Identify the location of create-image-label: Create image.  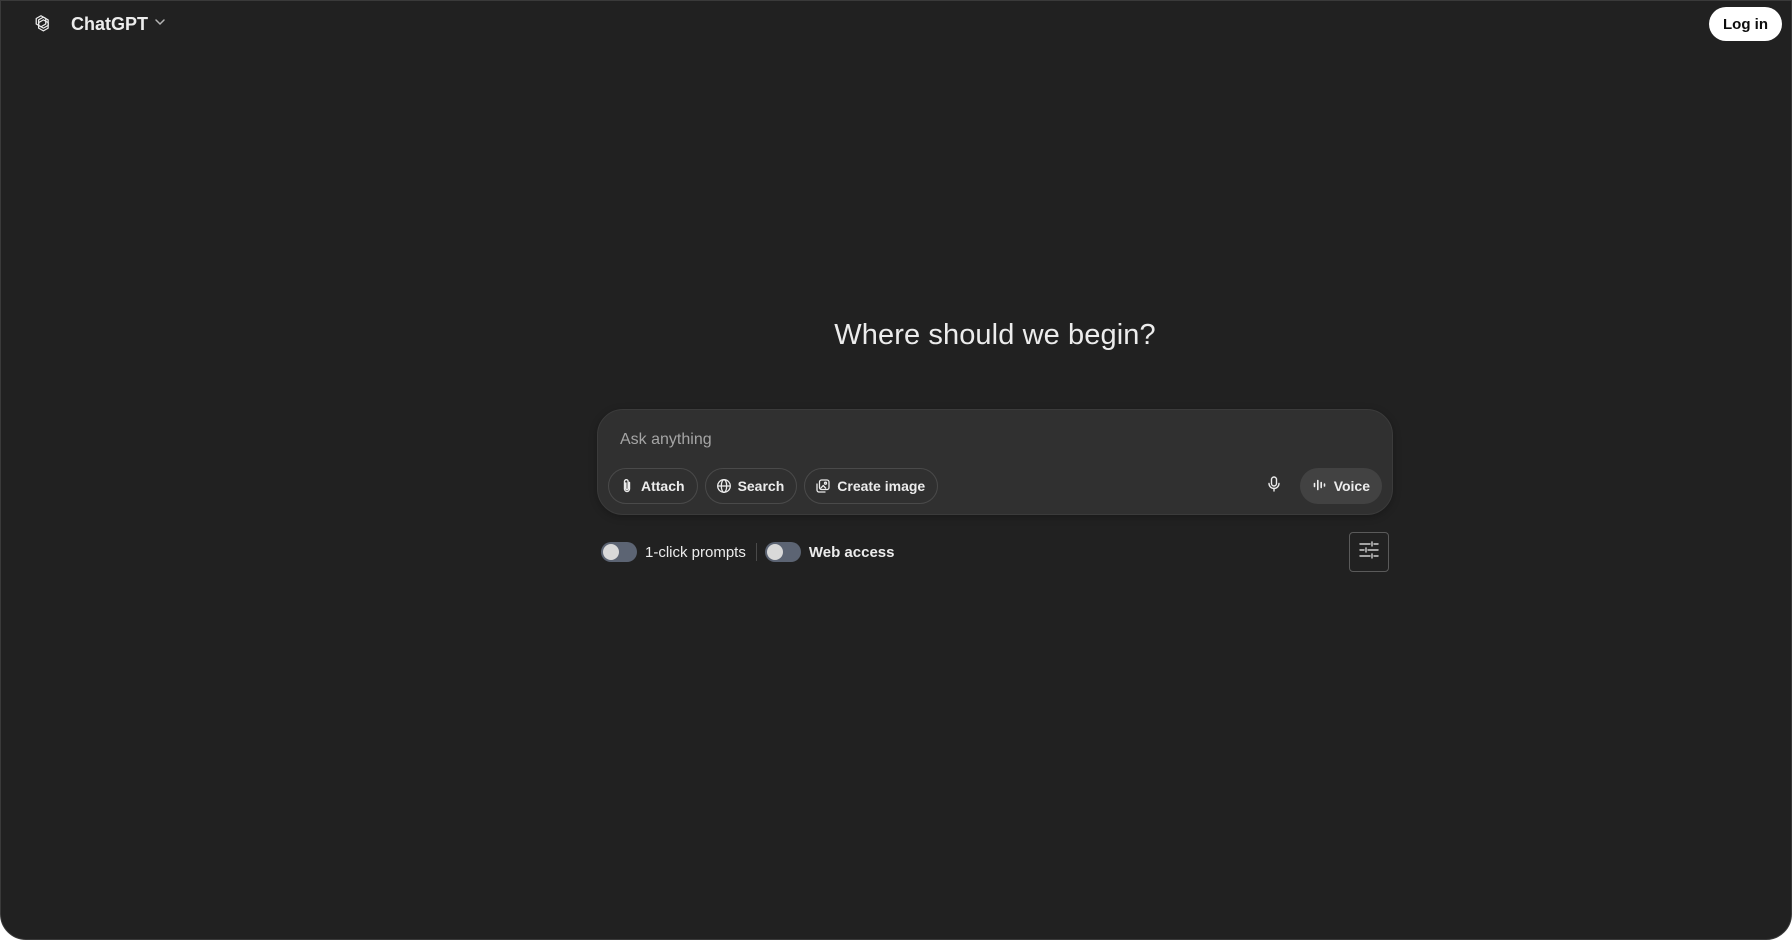
(881, 486).